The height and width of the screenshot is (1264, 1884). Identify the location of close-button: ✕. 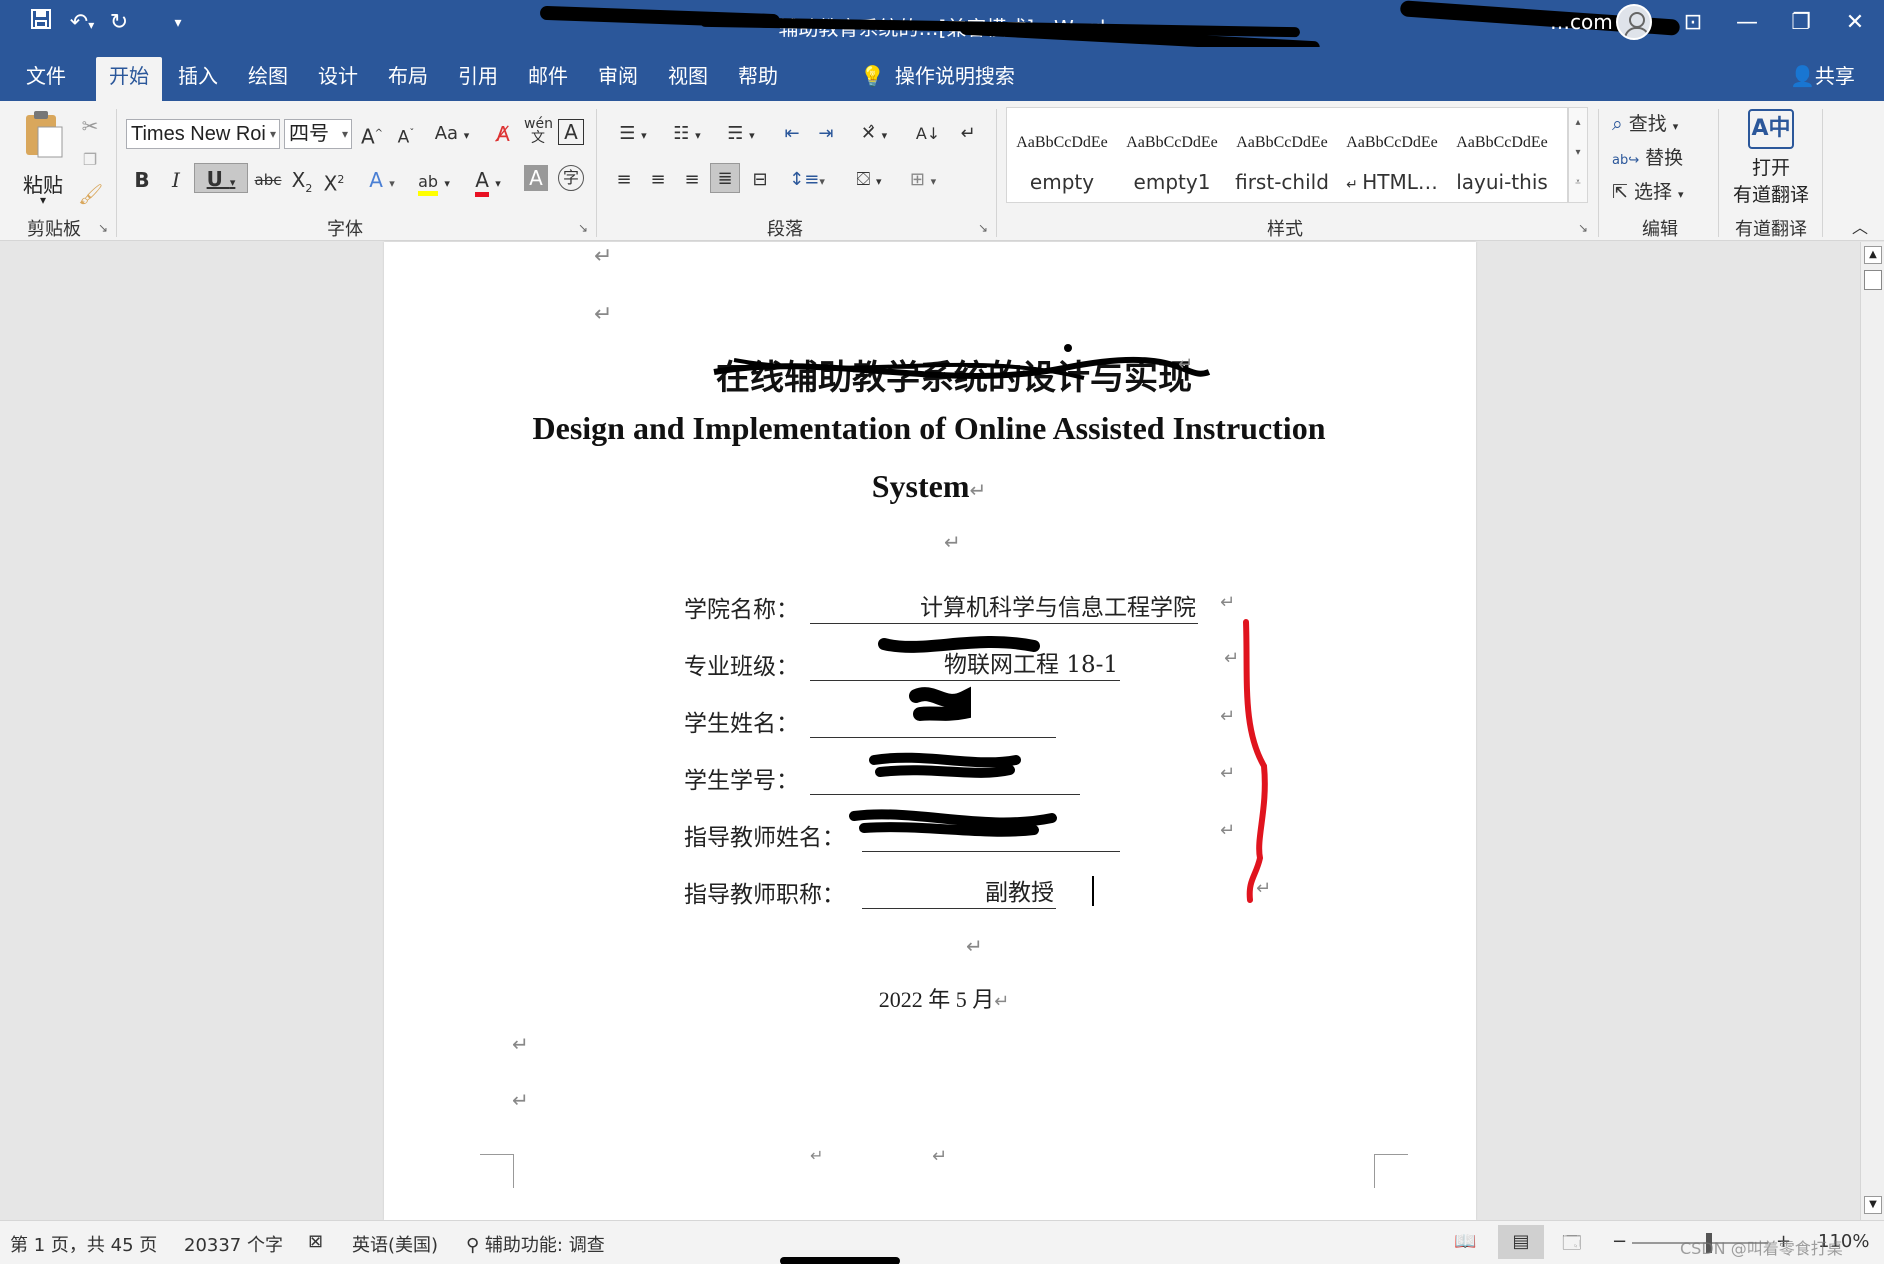
(1855, 23).